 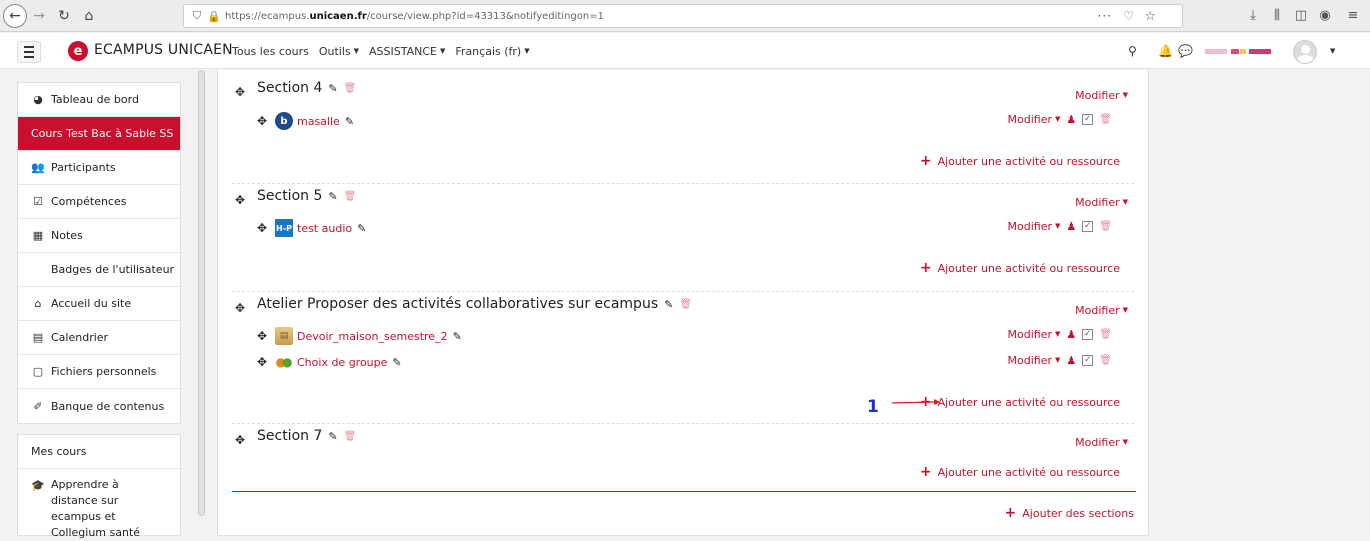 What do you see at coordinates (1305, 52) in the screenshot?
I see `user-avatar` at bounding box center [1305, 52].